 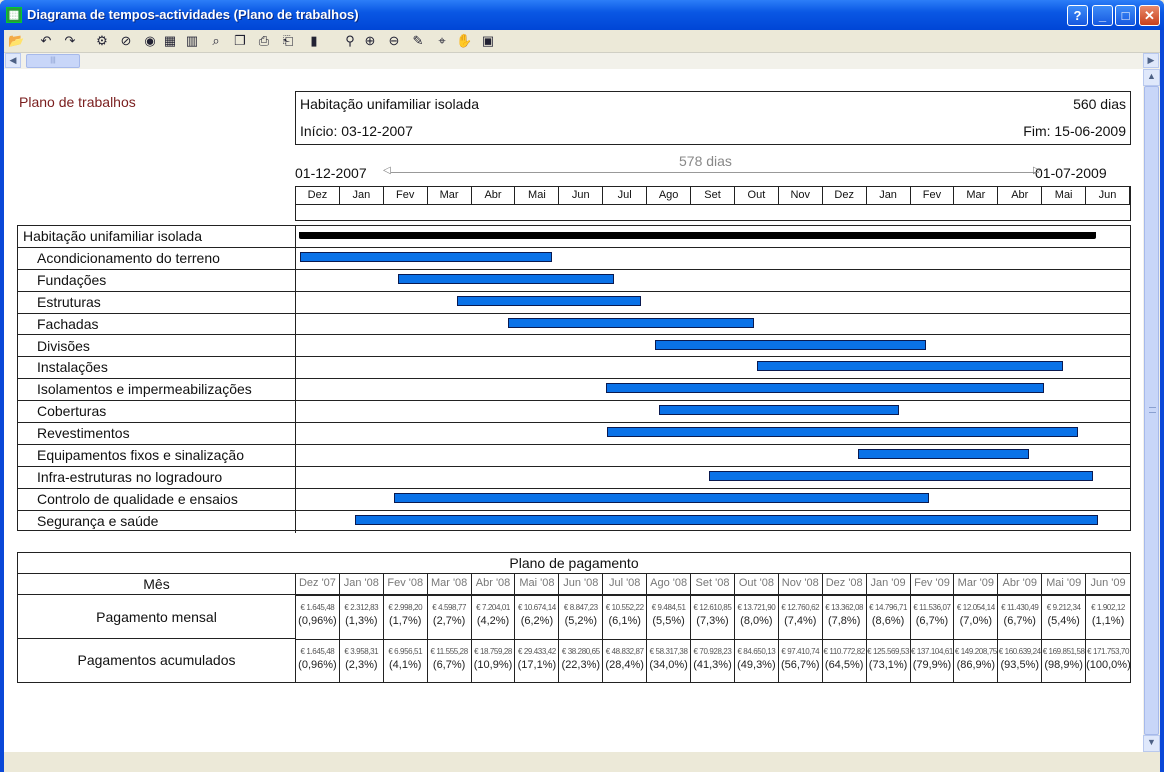 I want to click on select-zoom-icon: ⚲, so click(x=350, y=41).